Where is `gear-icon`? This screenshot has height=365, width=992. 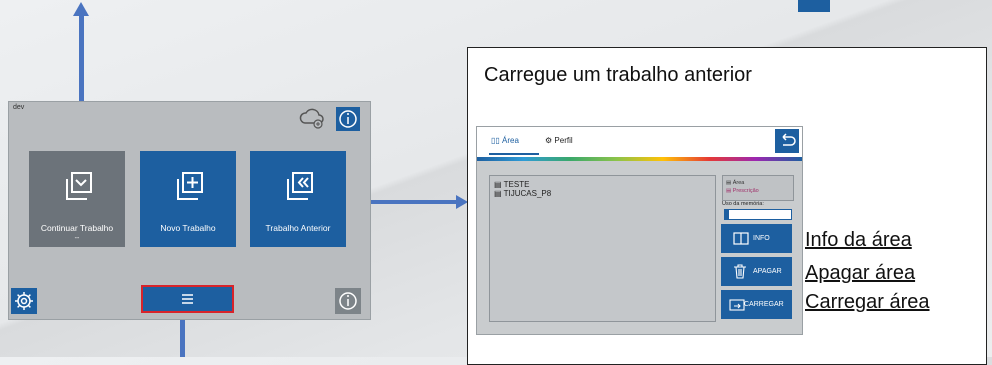 gear-icon is located at coordinates (24, 301).